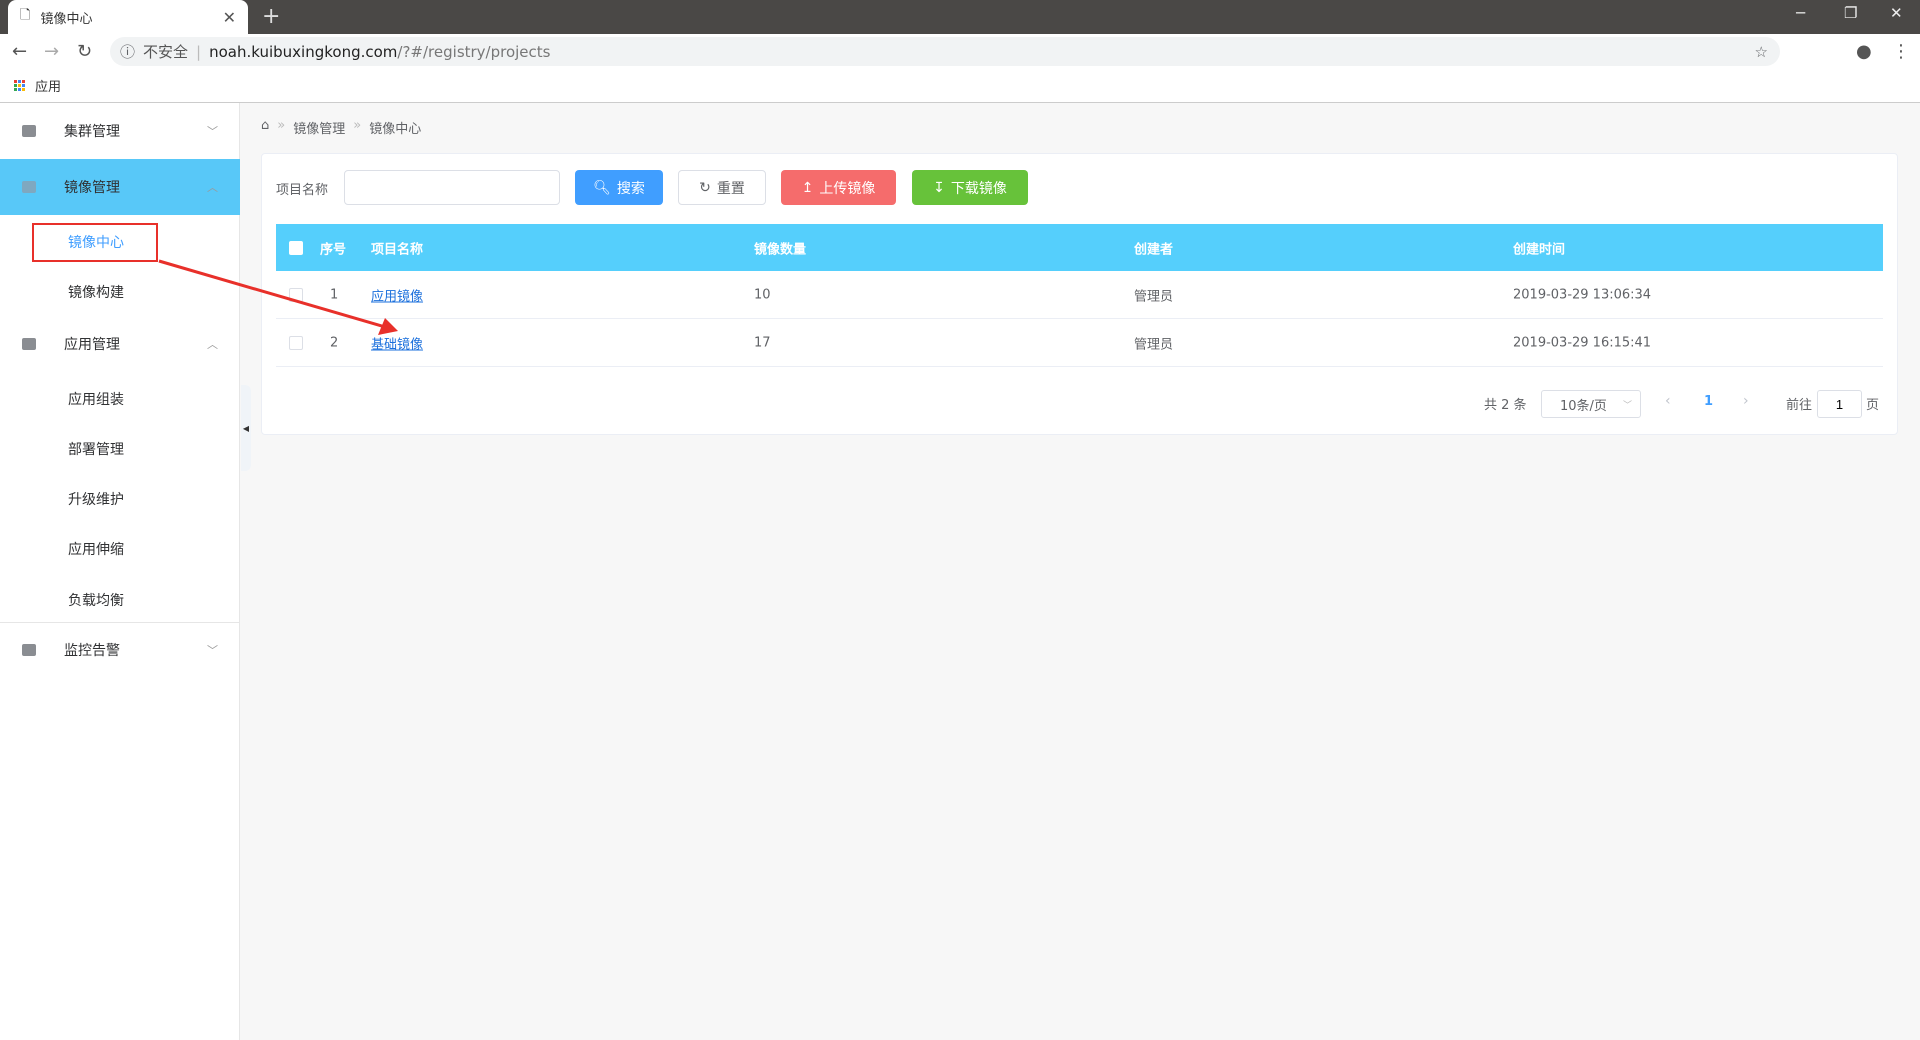 The image size is (1920, 1040). What do you see at coordinates (302, 190) in the screenshot?
I see `project-name-label: 项目名称` at bounding box center [302, 190].